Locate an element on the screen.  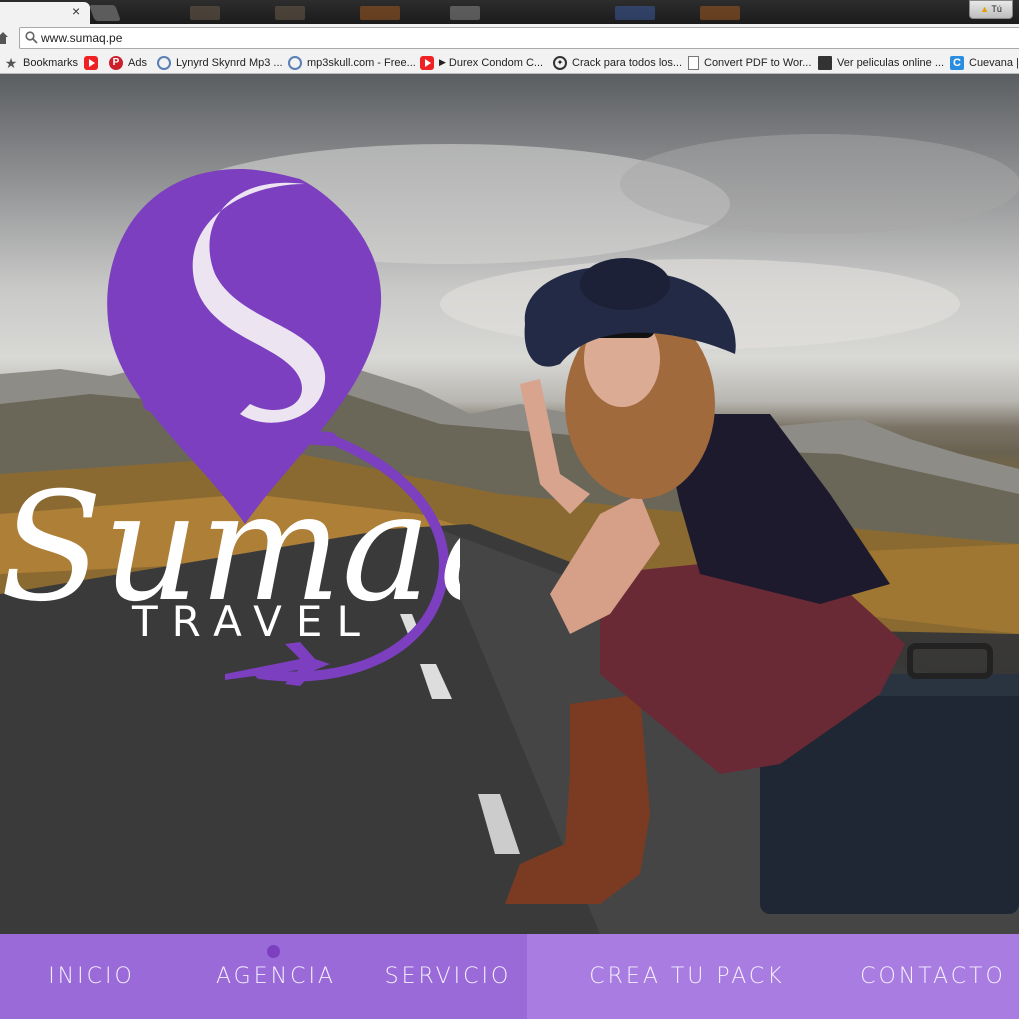
tab-close-icon: × is located at coordinates (76, 11).